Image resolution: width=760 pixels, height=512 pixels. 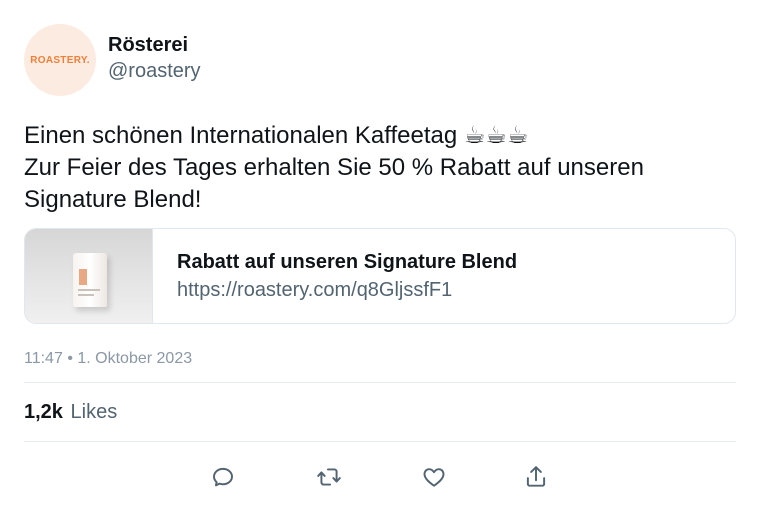 What do you see at coordinates (154, 45) in the screenshot?
I see `display-name: Rösterei` at bounding box center [154, 45].